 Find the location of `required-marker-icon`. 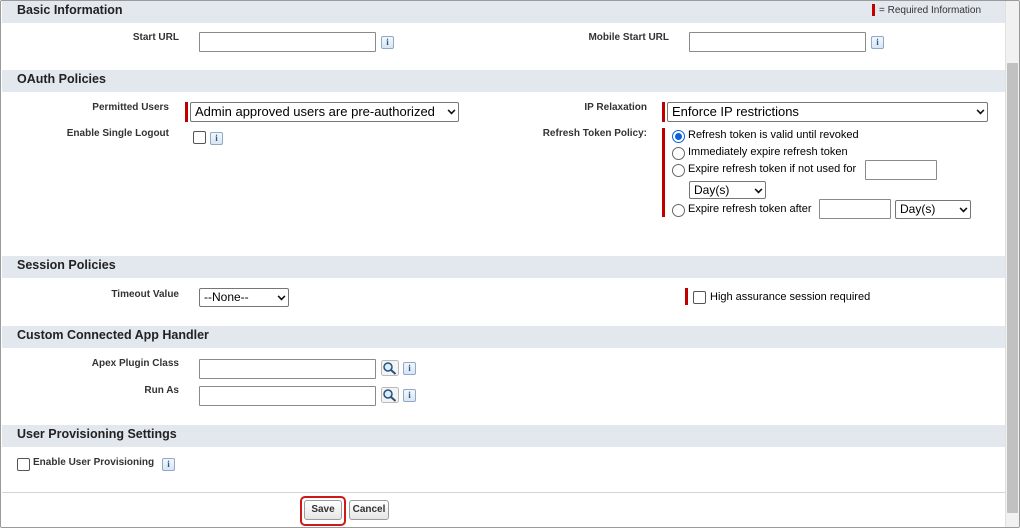

required-marker-icon is located at coordinates (873, 10).